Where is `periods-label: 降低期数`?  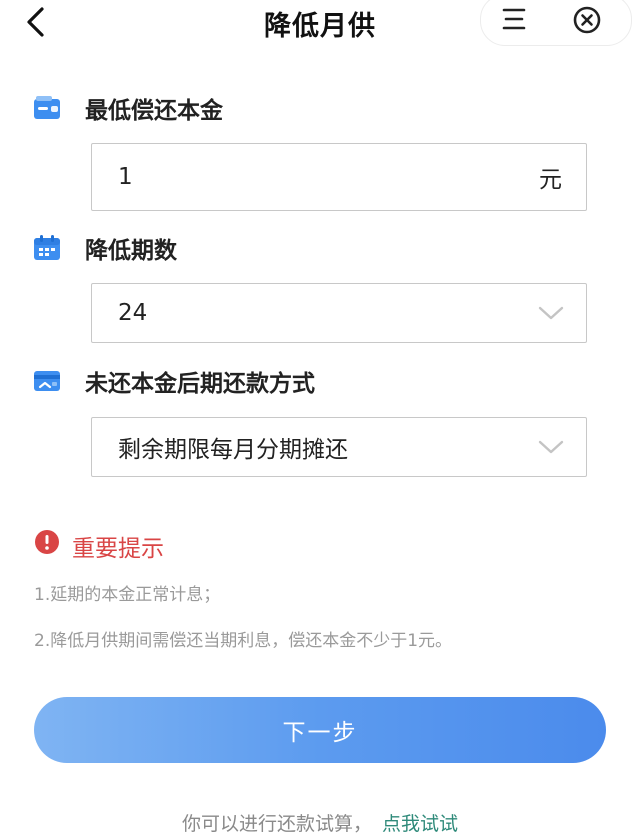
periods-label: 降低期数 is located at coordinates (131, 251).